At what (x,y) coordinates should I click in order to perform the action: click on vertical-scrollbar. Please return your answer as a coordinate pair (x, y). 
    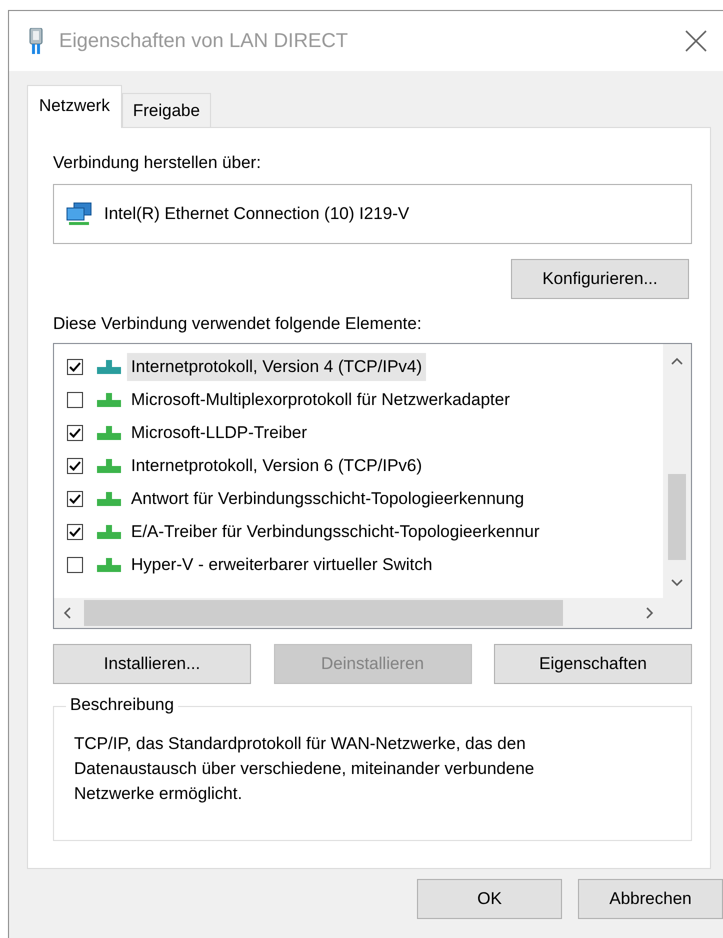
    Looking at the image, I should click on (677, 471).